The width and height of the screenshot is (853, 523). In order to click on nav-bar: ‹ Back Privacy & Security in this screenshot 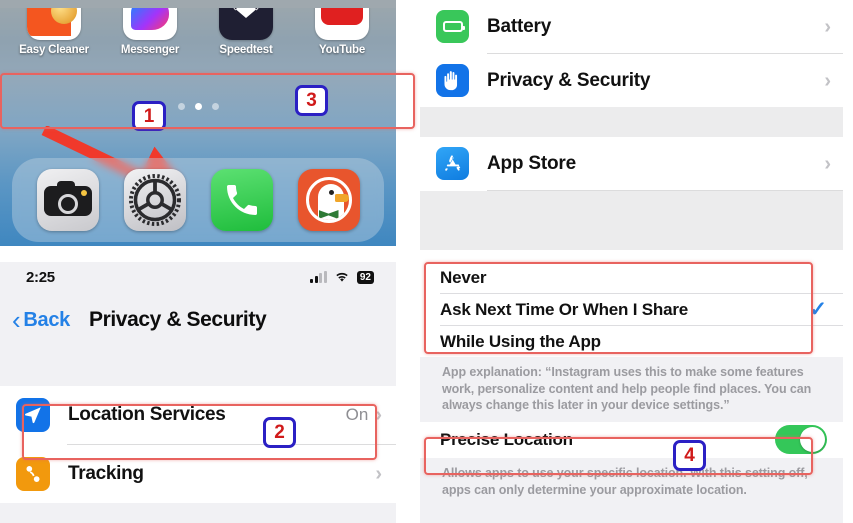, I will do `click(198, 320)`.